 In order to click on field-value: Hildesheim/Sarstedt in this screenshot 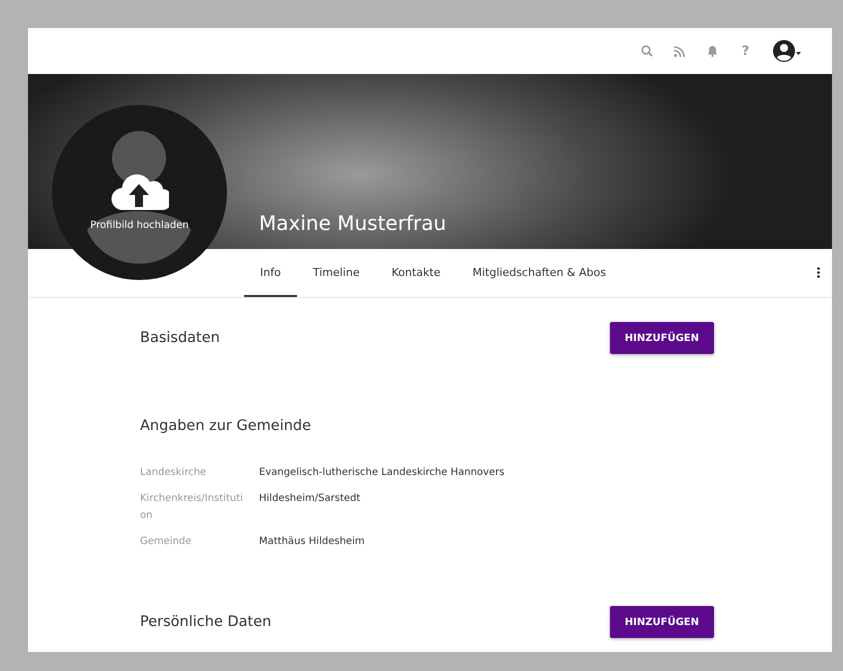, I will do `click(310, 499)`.